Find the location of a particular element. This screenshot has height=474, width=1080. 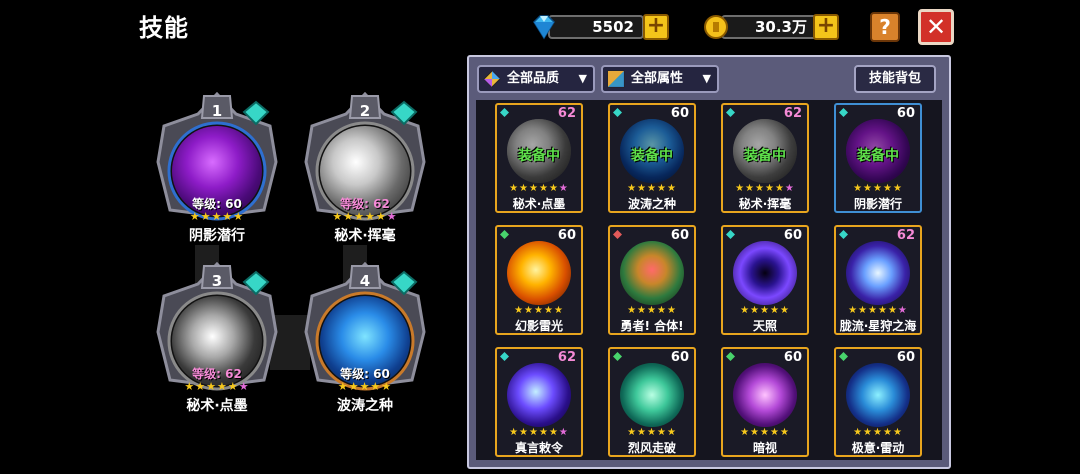

slot-stars: ★★★★★ is located at coordinates (365, 387).